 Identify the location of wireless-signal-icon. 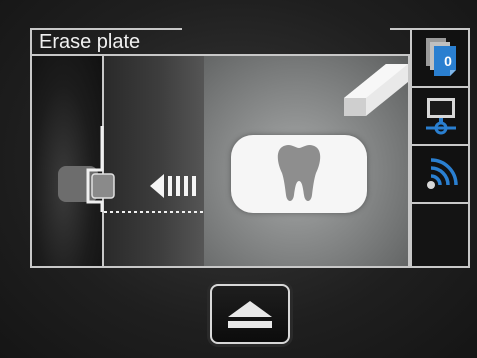
(442, 173).